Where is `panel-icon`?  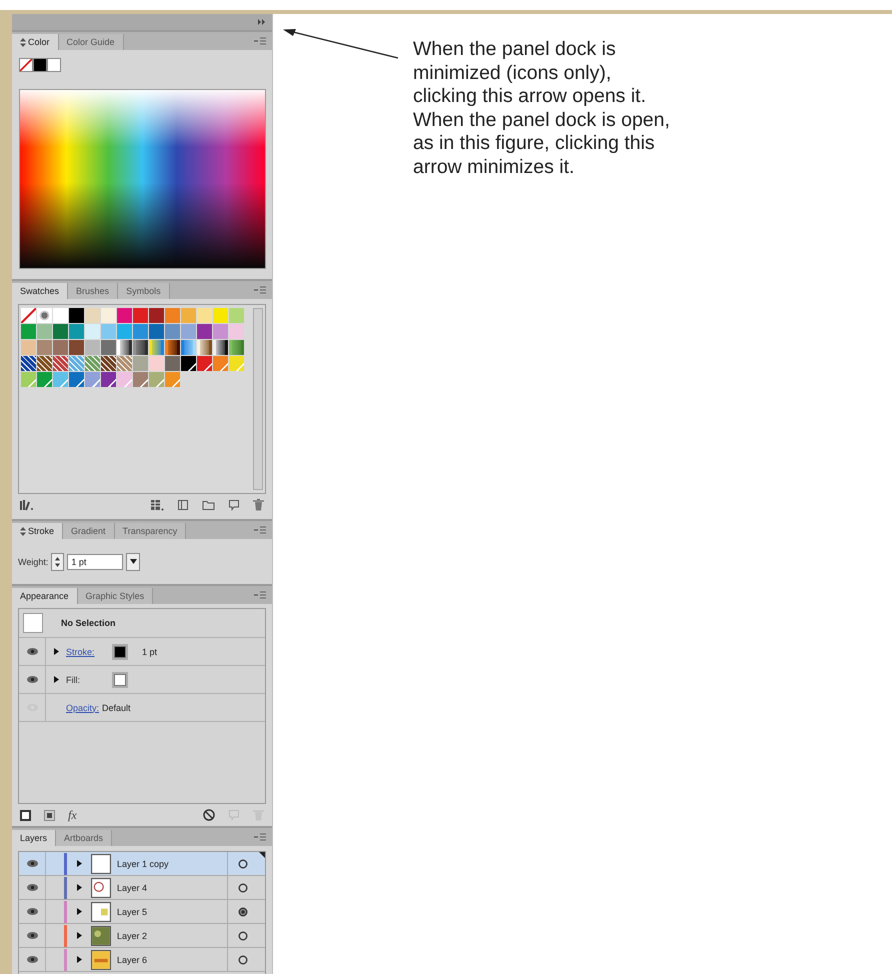 panel-icon is located at coordinates (183, 505).